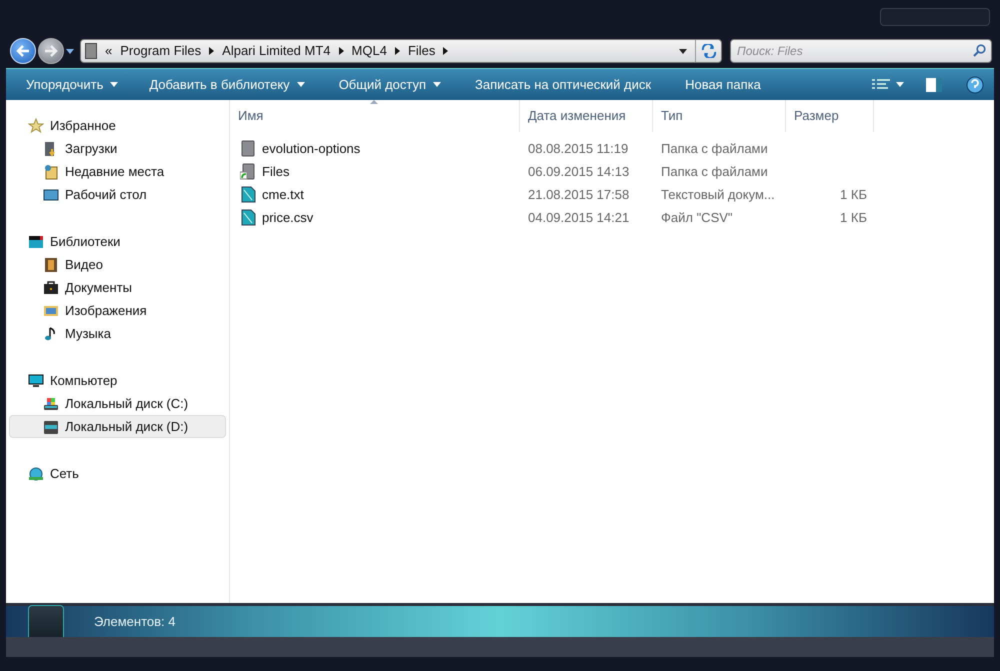 The width and height of the screenshot is (1000, 671). I want to click on file-name: Files, so click(276, 172).